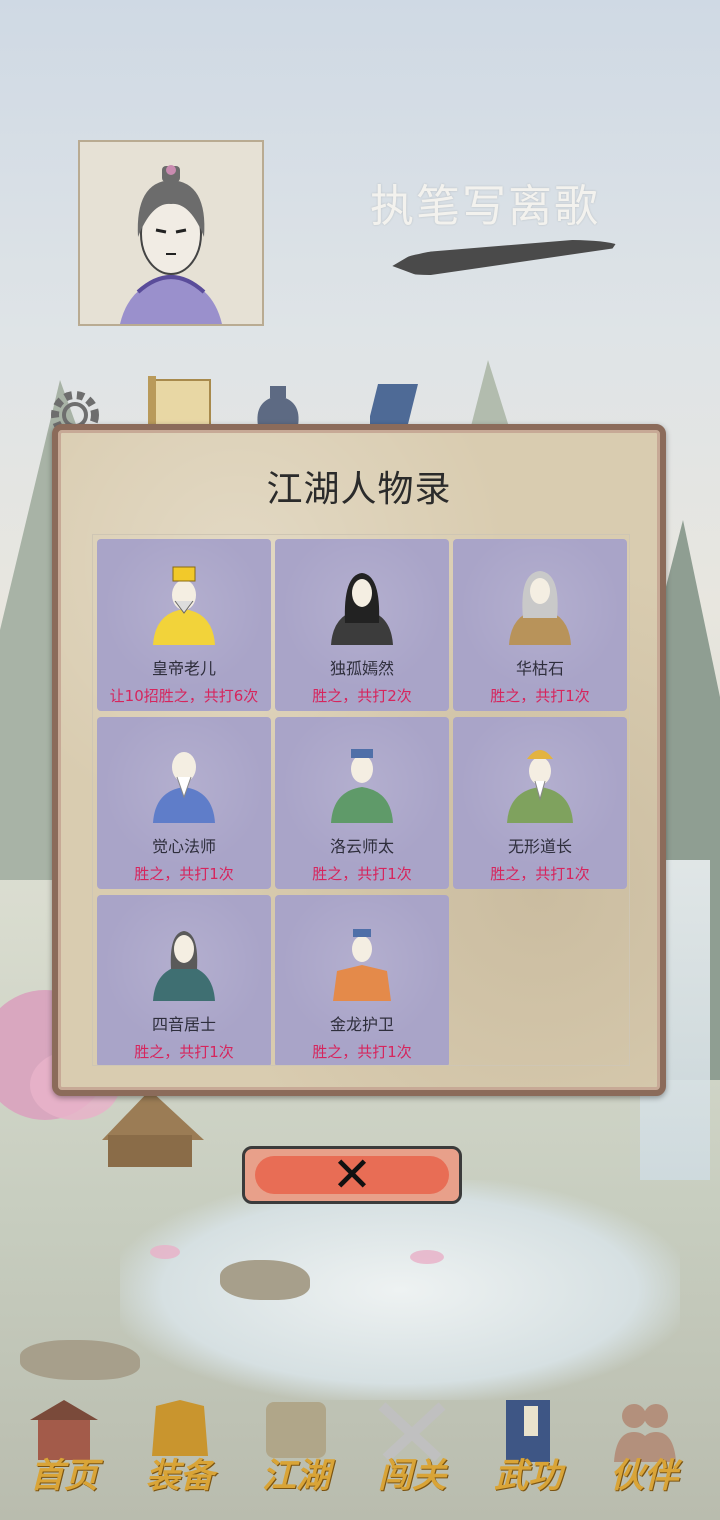 Image resolution: width=720 pixels, height=1520 pixels. I want to click on character-card: 皇帝老儿 让10招胜之，共打6次, so click(184, 625).